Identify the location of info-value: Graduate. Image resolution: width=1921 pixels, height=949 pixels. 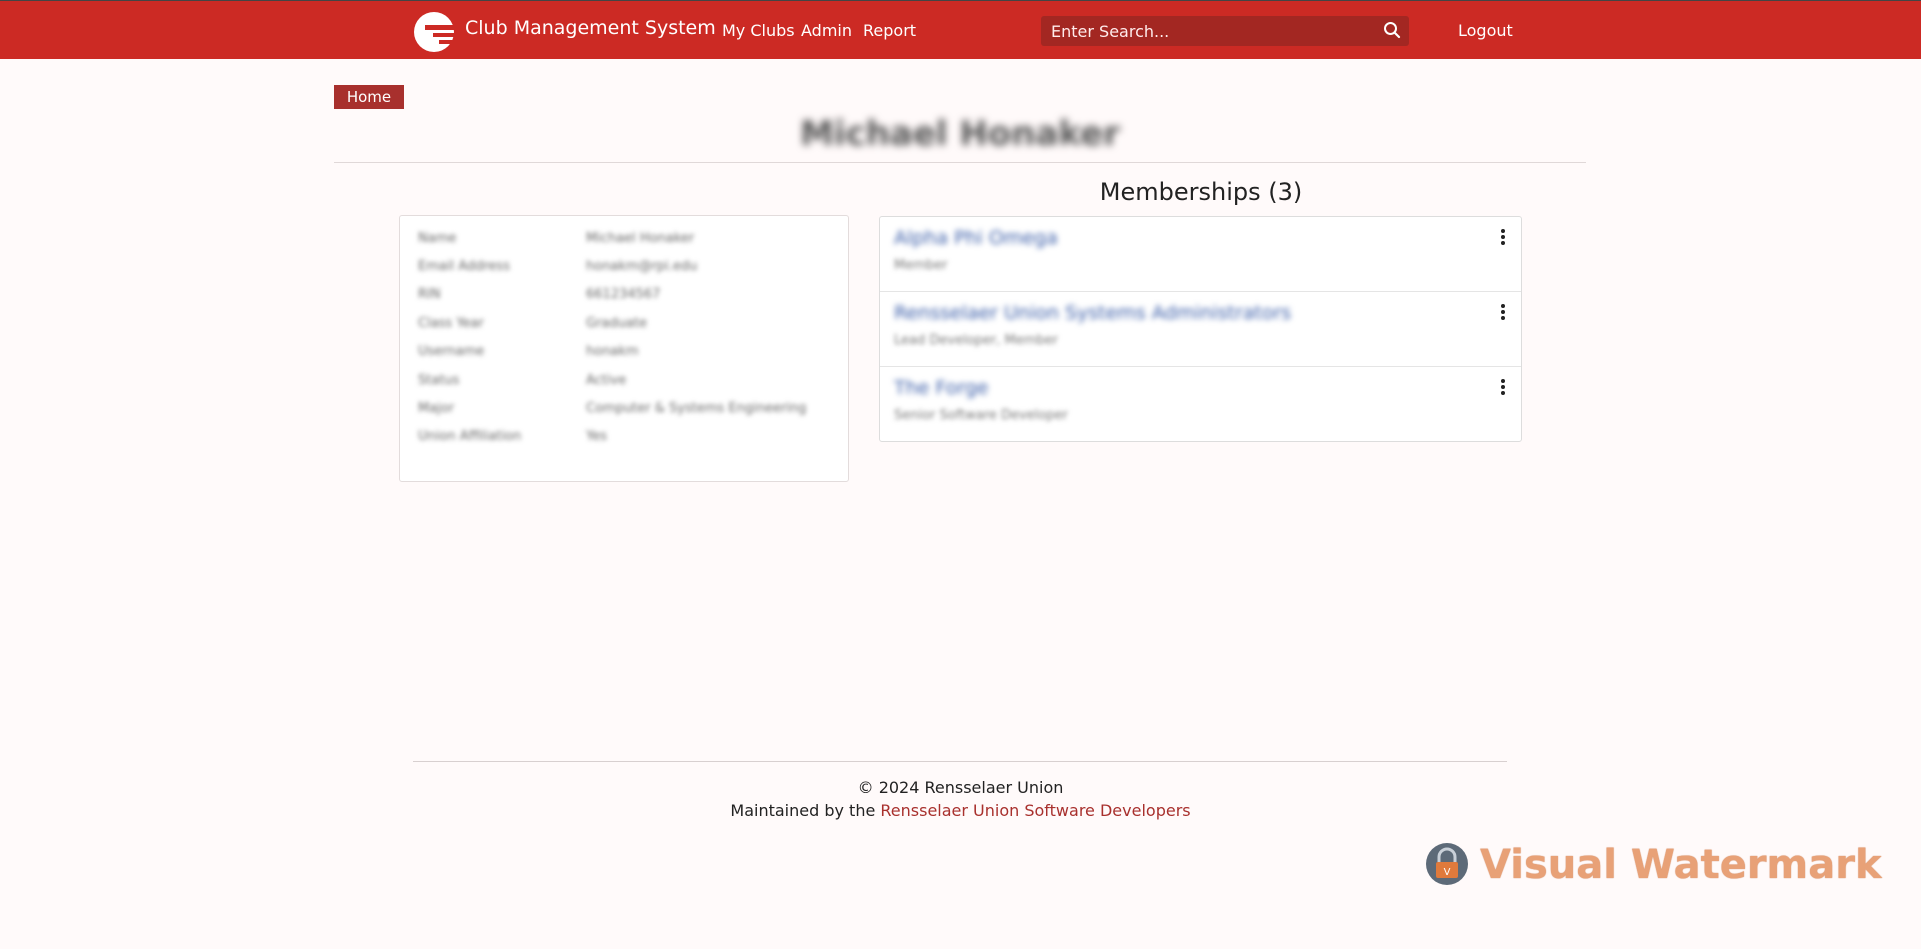
(616, 323).